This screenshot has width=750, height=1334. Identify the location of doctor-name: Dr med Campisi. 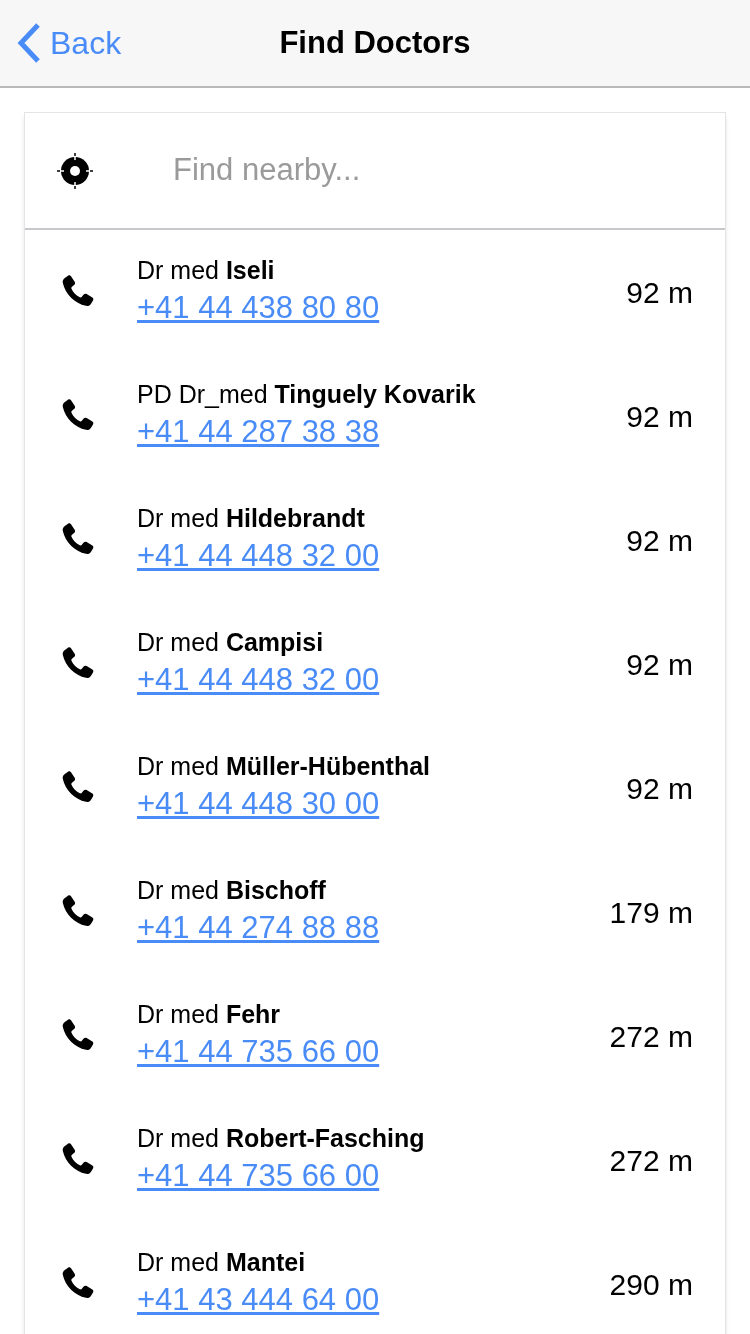
(231, 642).